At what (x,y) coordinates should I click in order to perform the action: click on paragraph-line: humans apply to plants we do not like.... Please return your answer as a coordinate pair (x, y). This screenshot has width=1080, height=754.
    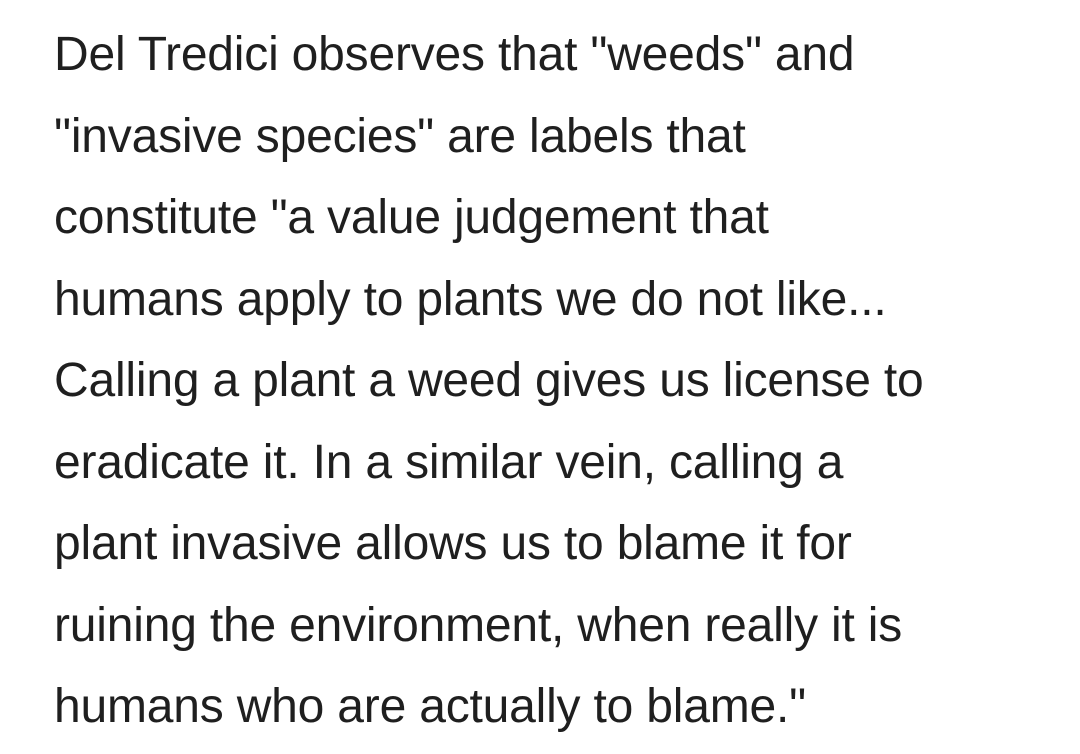
    Looking at the image, I should click on (470, 299).